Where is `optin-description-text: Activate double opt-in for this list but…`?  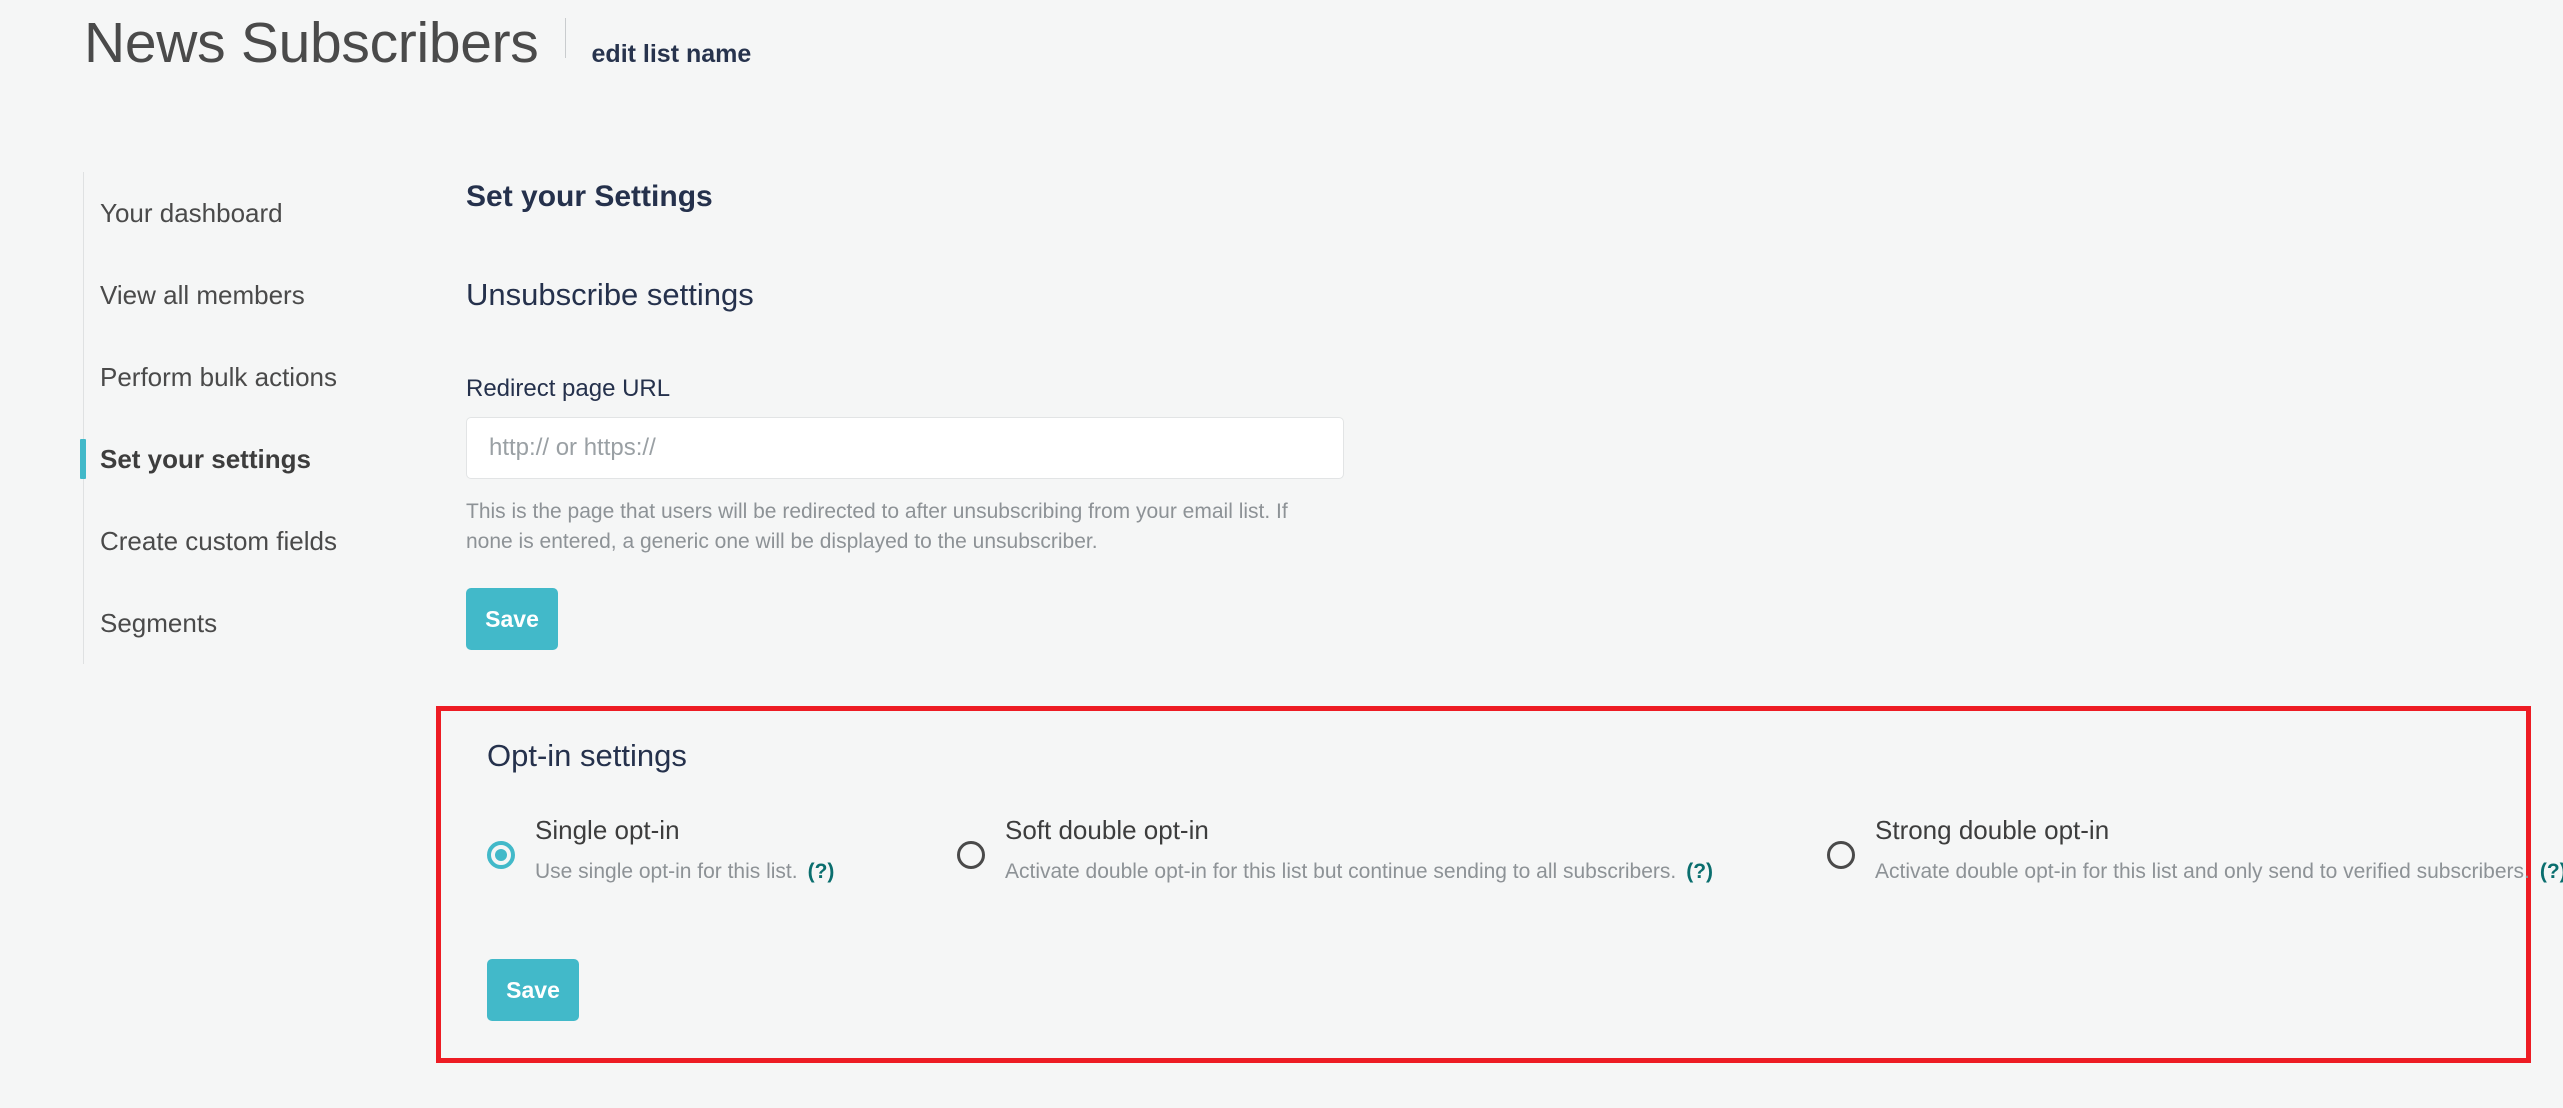
optin-description-text: Activate double opt-in for this list but… is located at coordinates (1341, 871).